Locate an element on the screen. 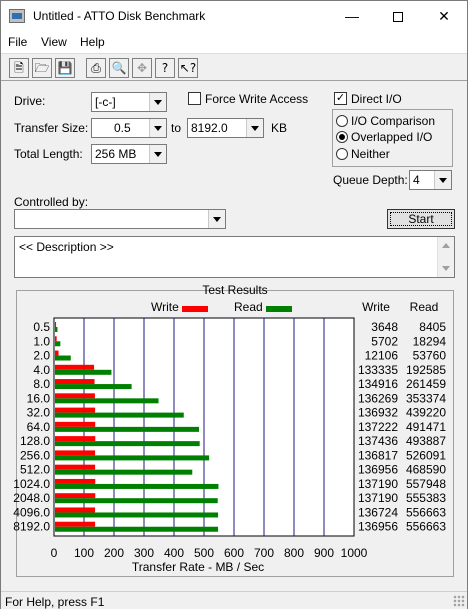  write-value: 136269 is located at coordinates (378, 398).